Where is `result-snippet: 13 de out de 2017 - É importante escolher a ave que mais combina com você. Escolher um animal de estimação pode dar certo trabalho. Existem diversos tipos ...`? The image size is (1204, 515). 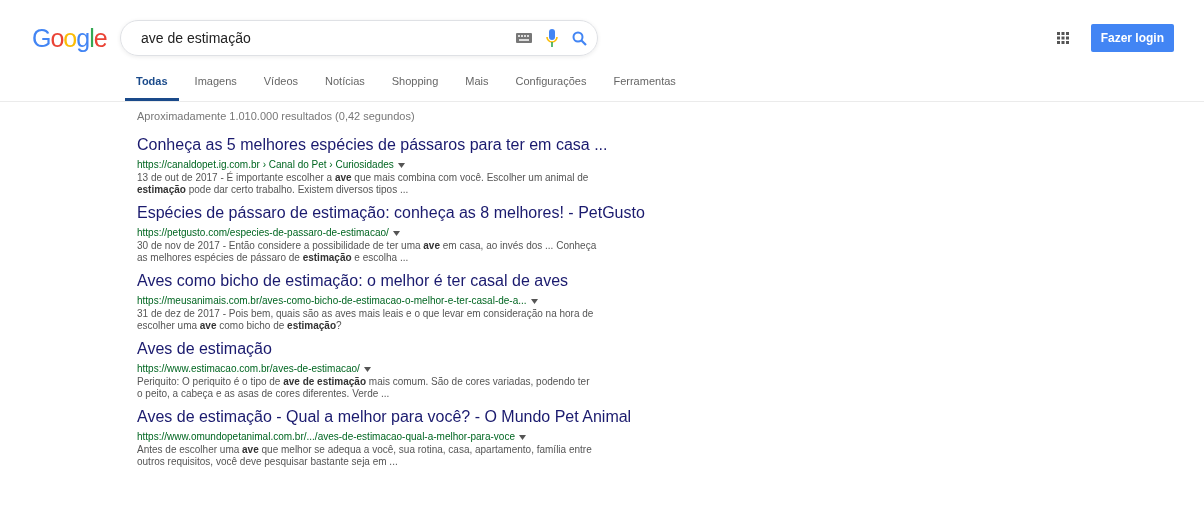
result-snippet: 13 de out de 2017 - É importante escolher a ave que mais combina com você. Escolher um animal de estimação pode dar certo trabalho. Existem diversos tipos ... is located at coordinates (363, 184).